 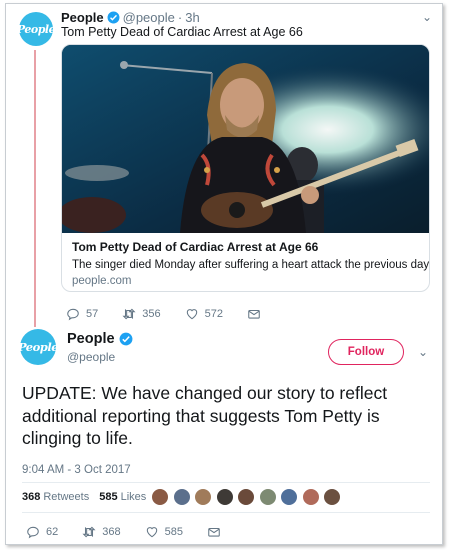 I want to click on like-button: 572, so click(x=204, y=314).